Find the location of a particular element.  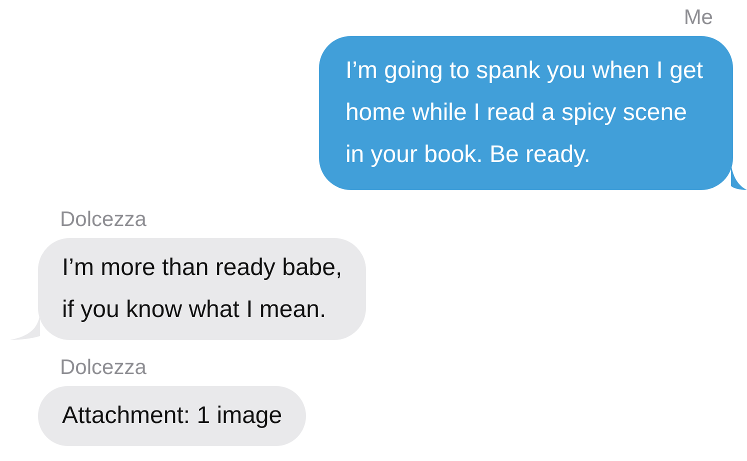

sender-name: Me is located at coordinates (698, 18).